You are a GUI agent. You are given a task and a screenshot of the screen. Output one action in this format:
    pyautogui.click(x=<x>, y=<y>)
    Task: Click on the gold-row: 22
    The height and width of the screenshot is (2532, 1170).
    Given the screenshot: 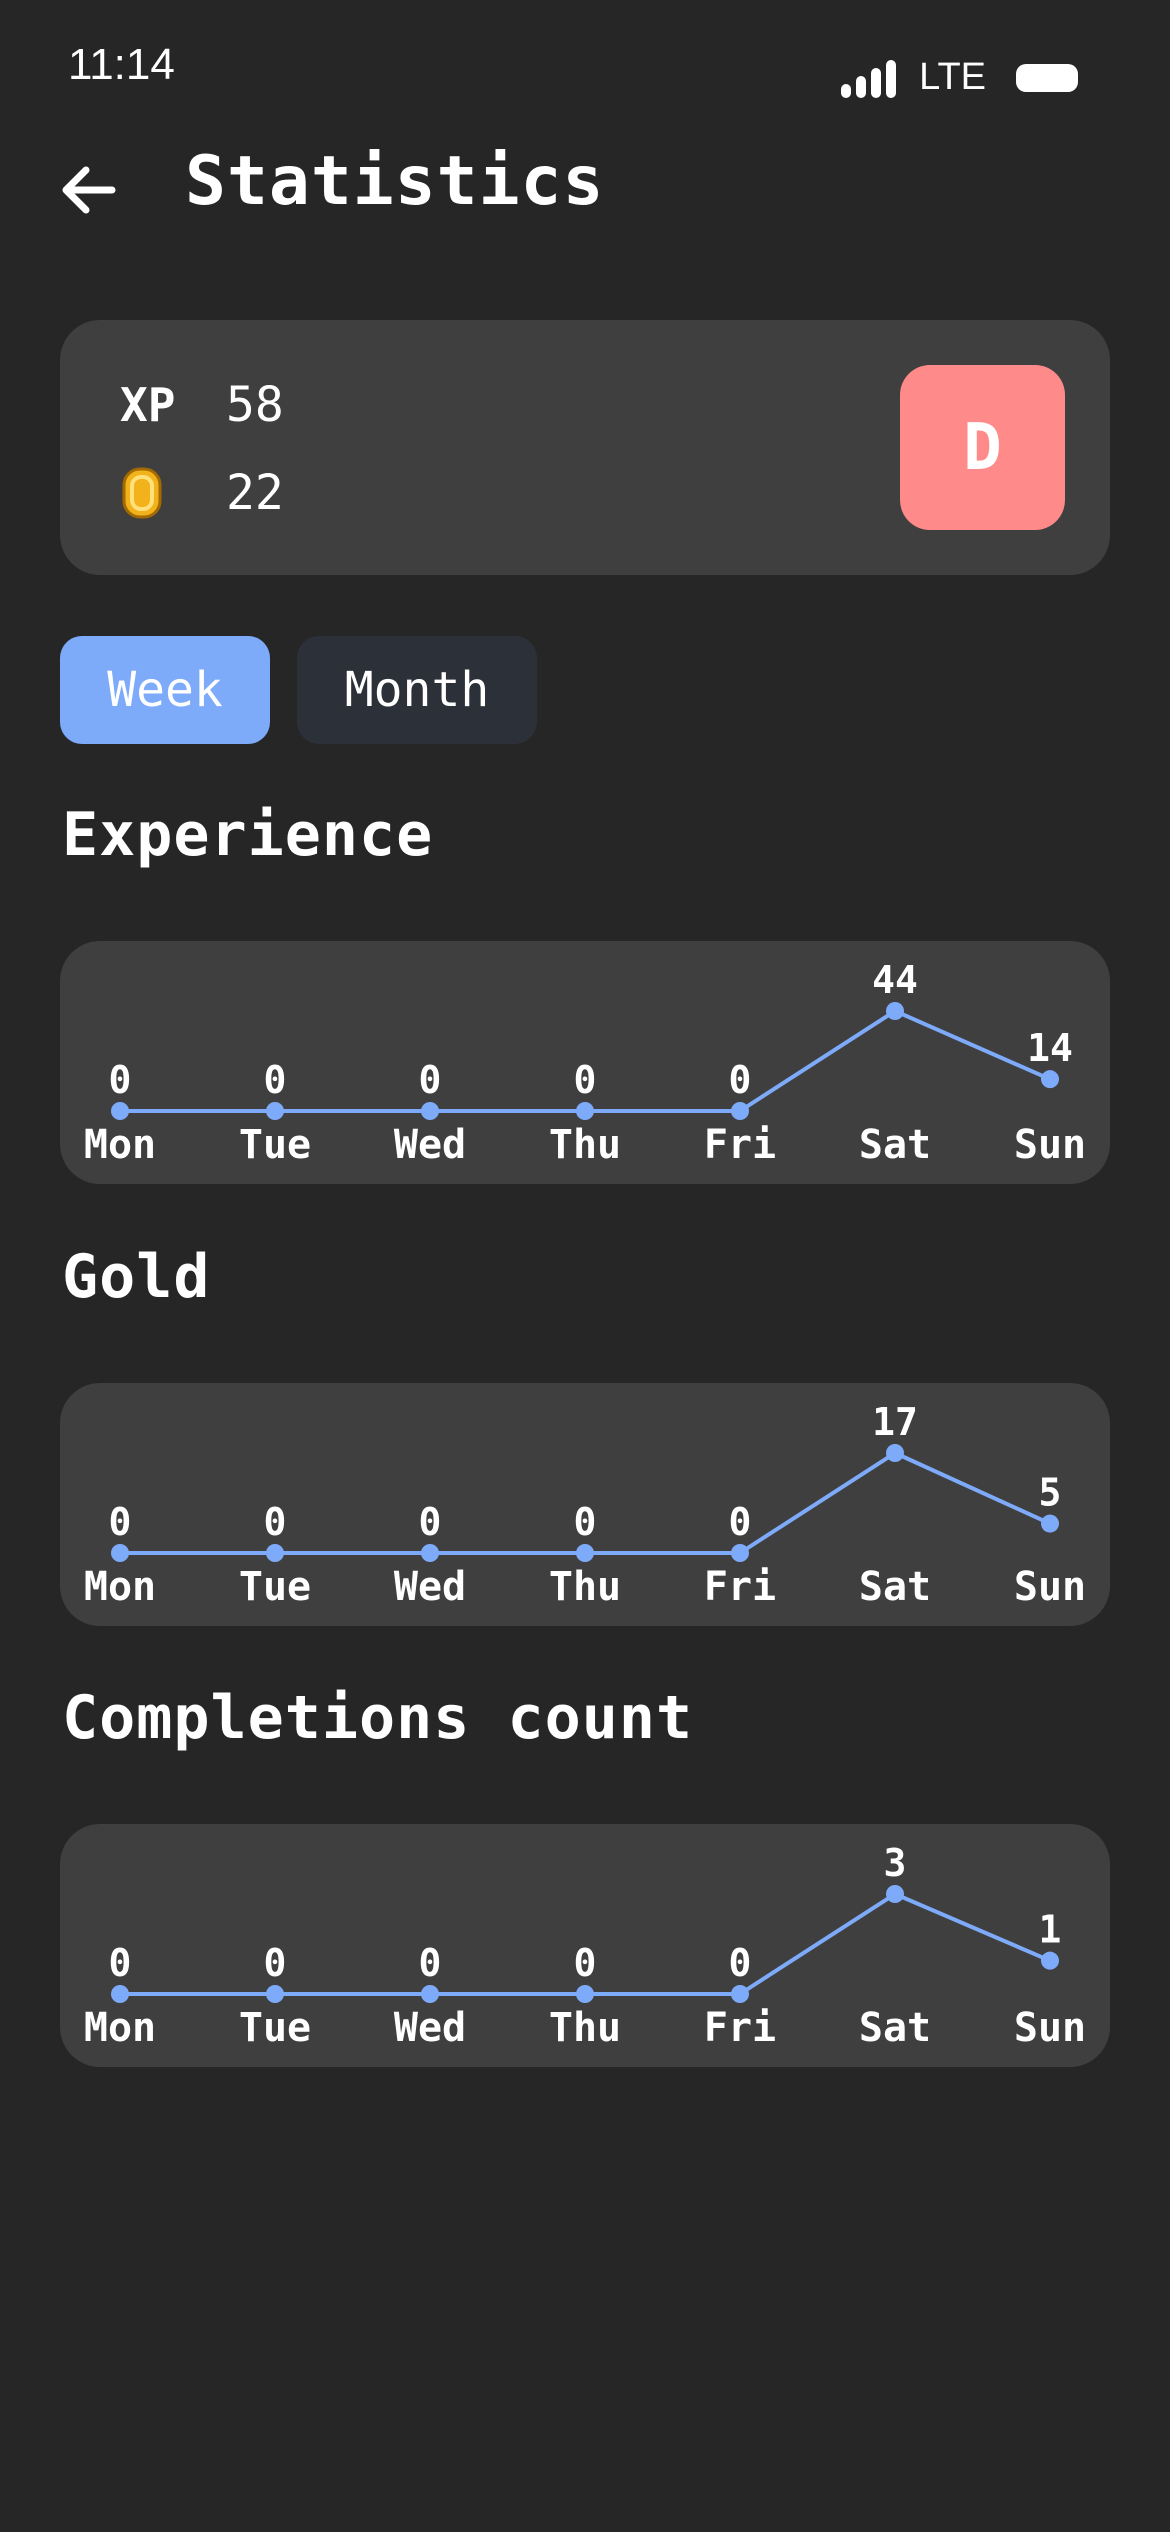 What is the action you would take?
    pyautogui.click(x=202, y=493)
    